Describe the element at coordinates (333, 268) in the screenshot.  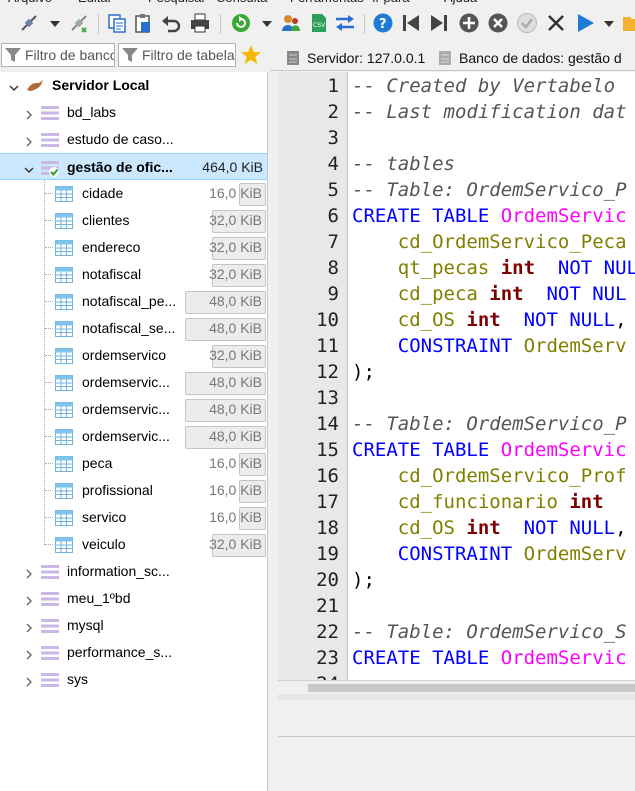
I see `line-number: 8` at that location.